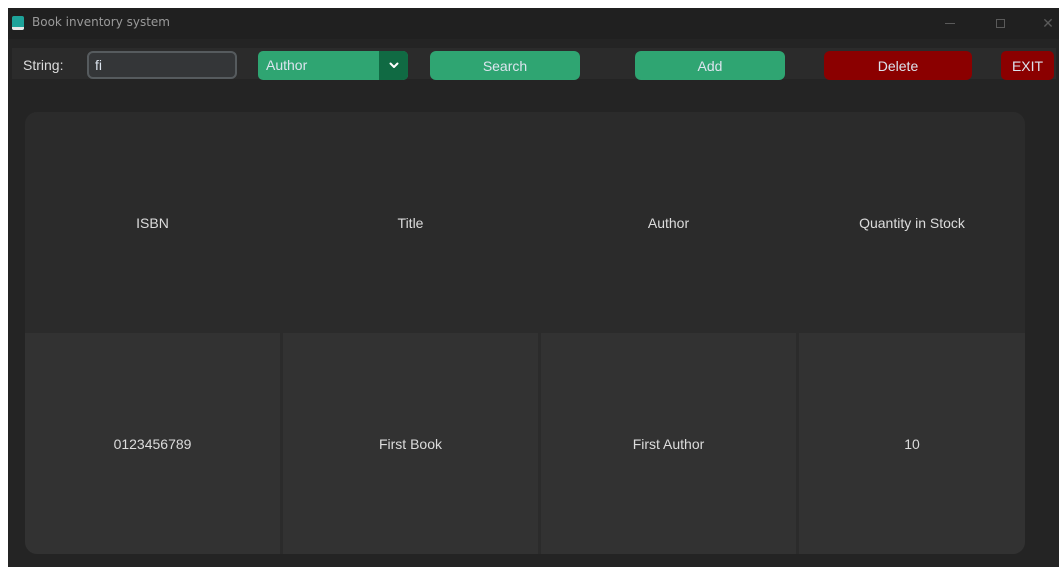 This screenshot has width=1059, height=567. What do you see at coordinates (710, 65) in the screenshot?
I see `add-button: Add` at bounding box center [710, 65].